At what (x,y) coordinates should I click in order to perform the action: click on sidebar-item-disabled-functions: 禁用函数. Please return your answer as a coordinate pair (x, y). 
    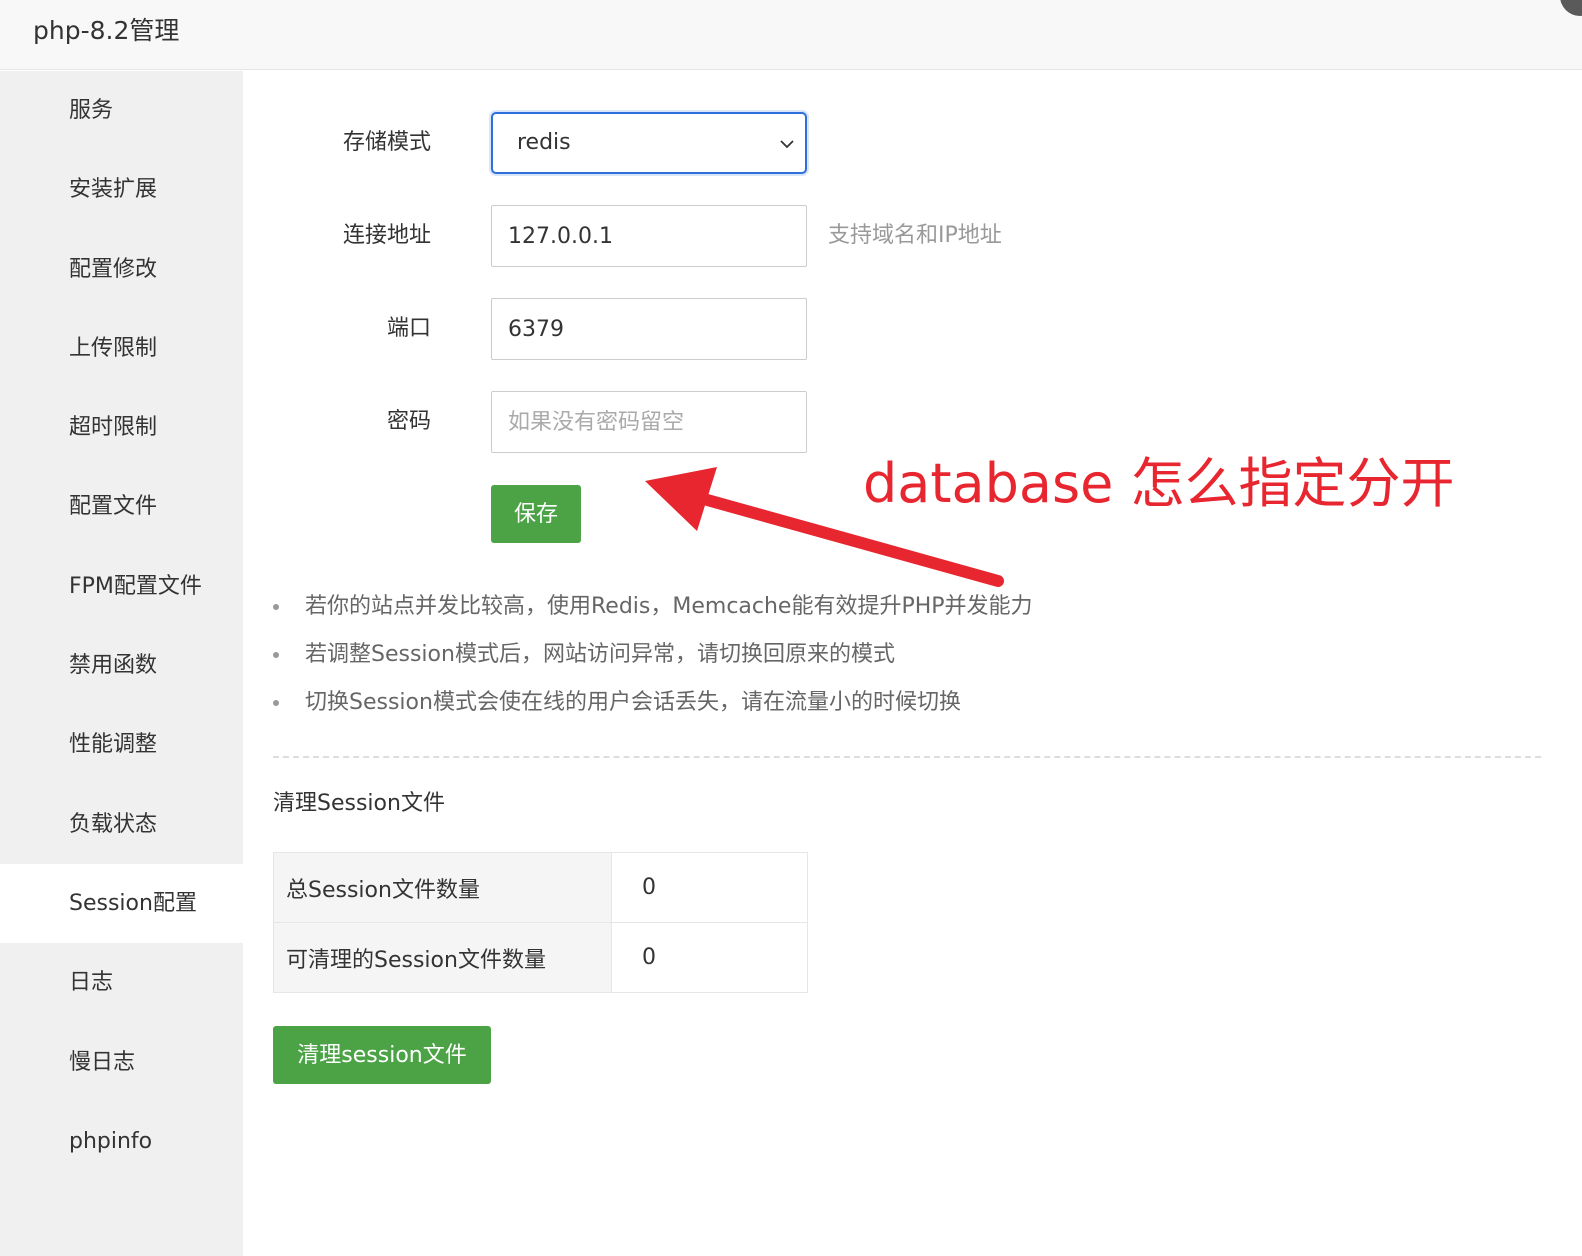
    Looking at the image, I should click on (121, 665).